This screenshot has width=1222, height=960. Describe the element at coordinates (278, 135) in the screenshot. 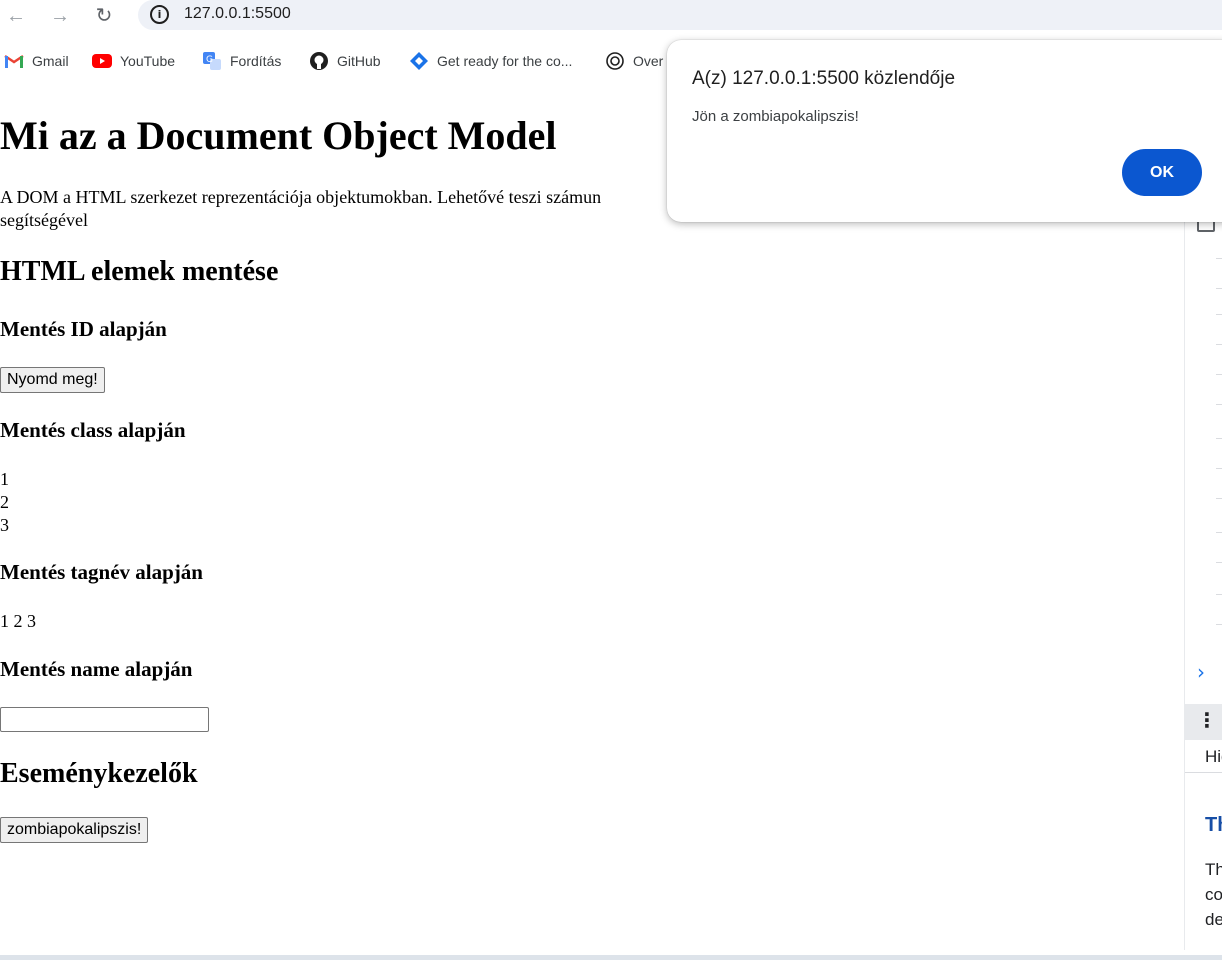

I see `page-title: Mi az a Document Object Model` at that location.